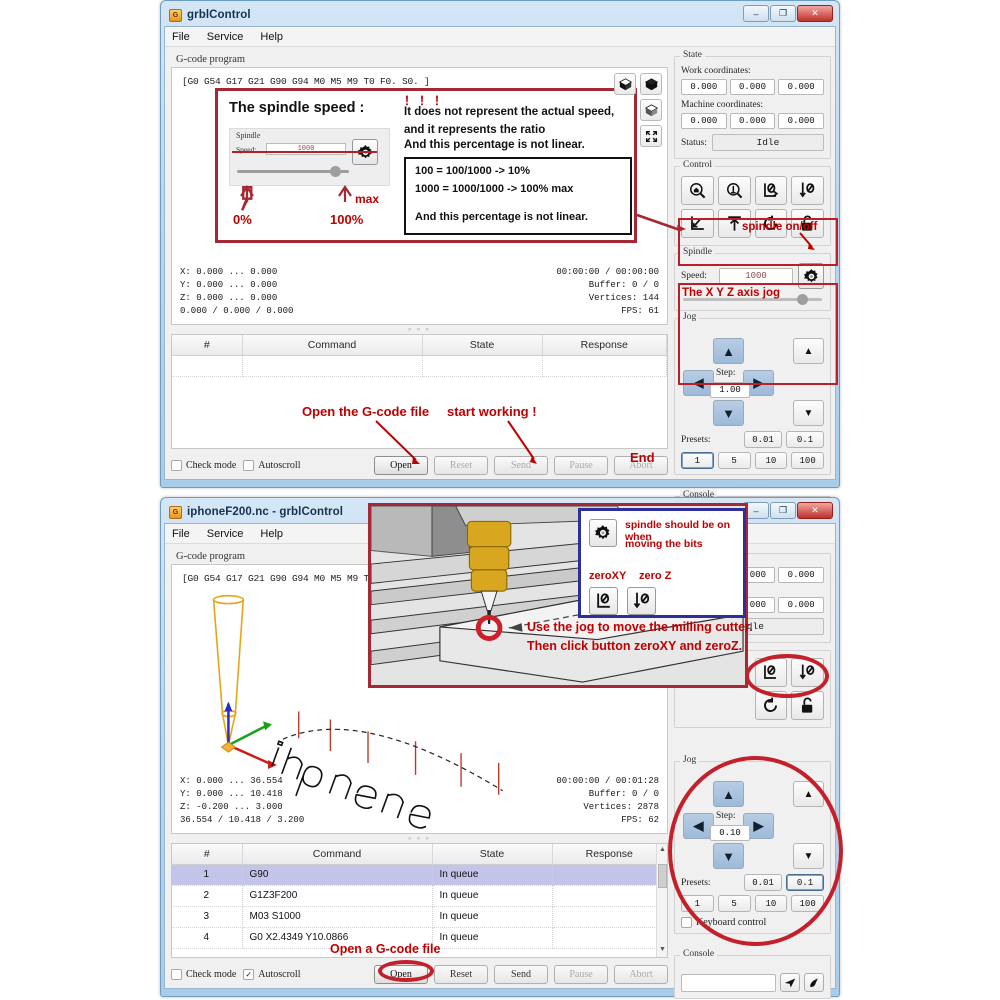 This screenshot has height=1000, width=1000. I want to click on machine-y-field: 0.000, so click(752, 121).